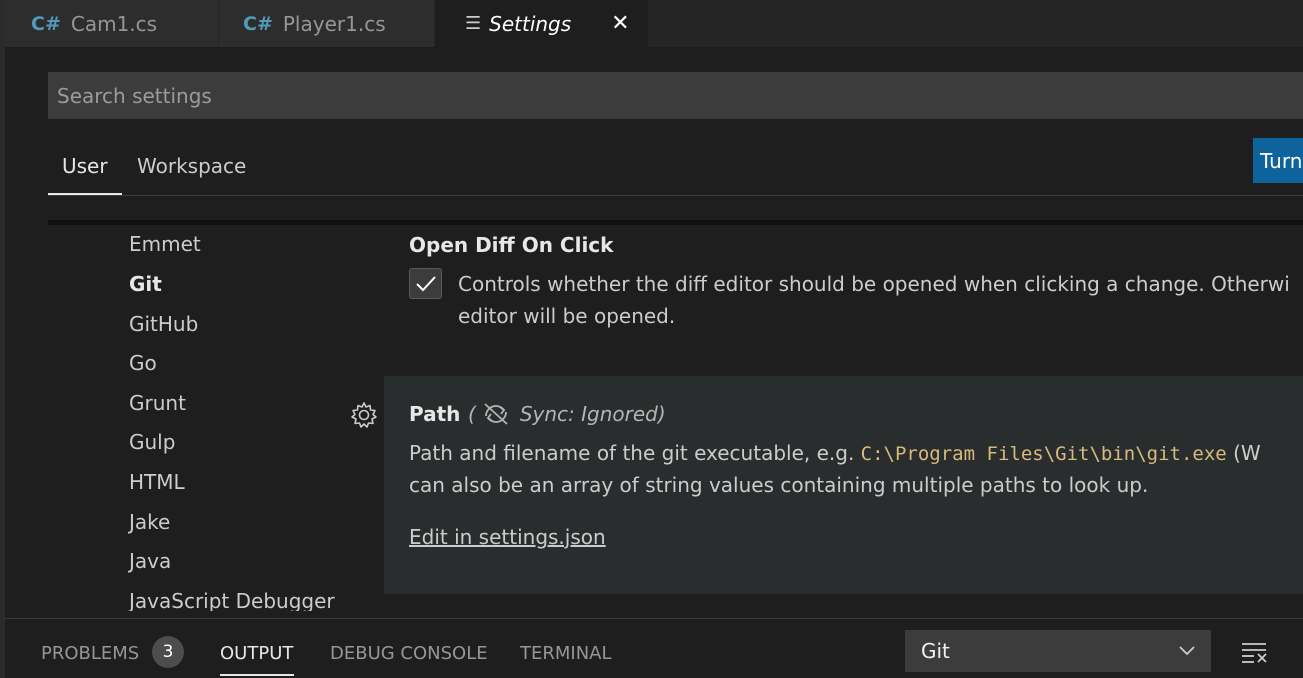 Image resolution: width=1303 pixels, height=678 pixels. Describe the element at coordinates (168, 652) in the screenshot. I see `problems-count-badge: 3` at that location.